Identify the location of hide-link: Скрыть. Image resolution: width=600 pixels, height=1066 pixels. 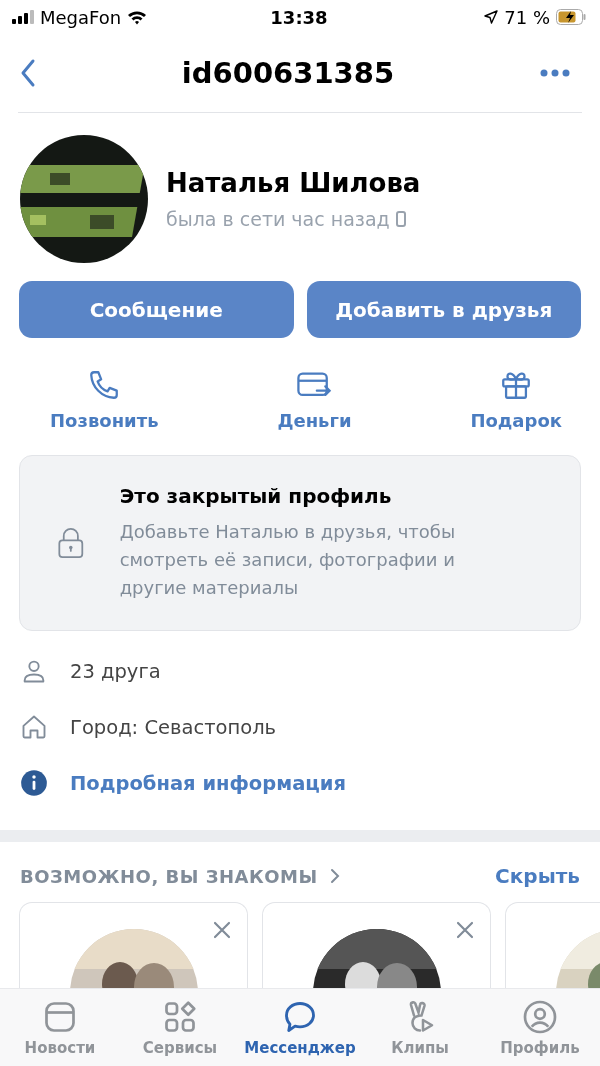
(537, 876).